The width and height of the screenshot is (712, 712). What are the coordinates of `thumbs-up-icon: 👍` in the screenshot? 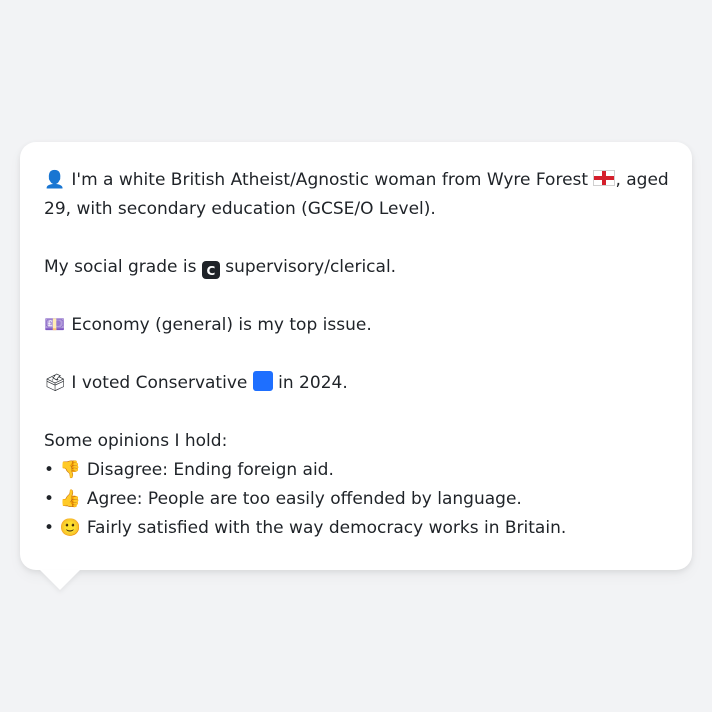 It's located at (70, 499).